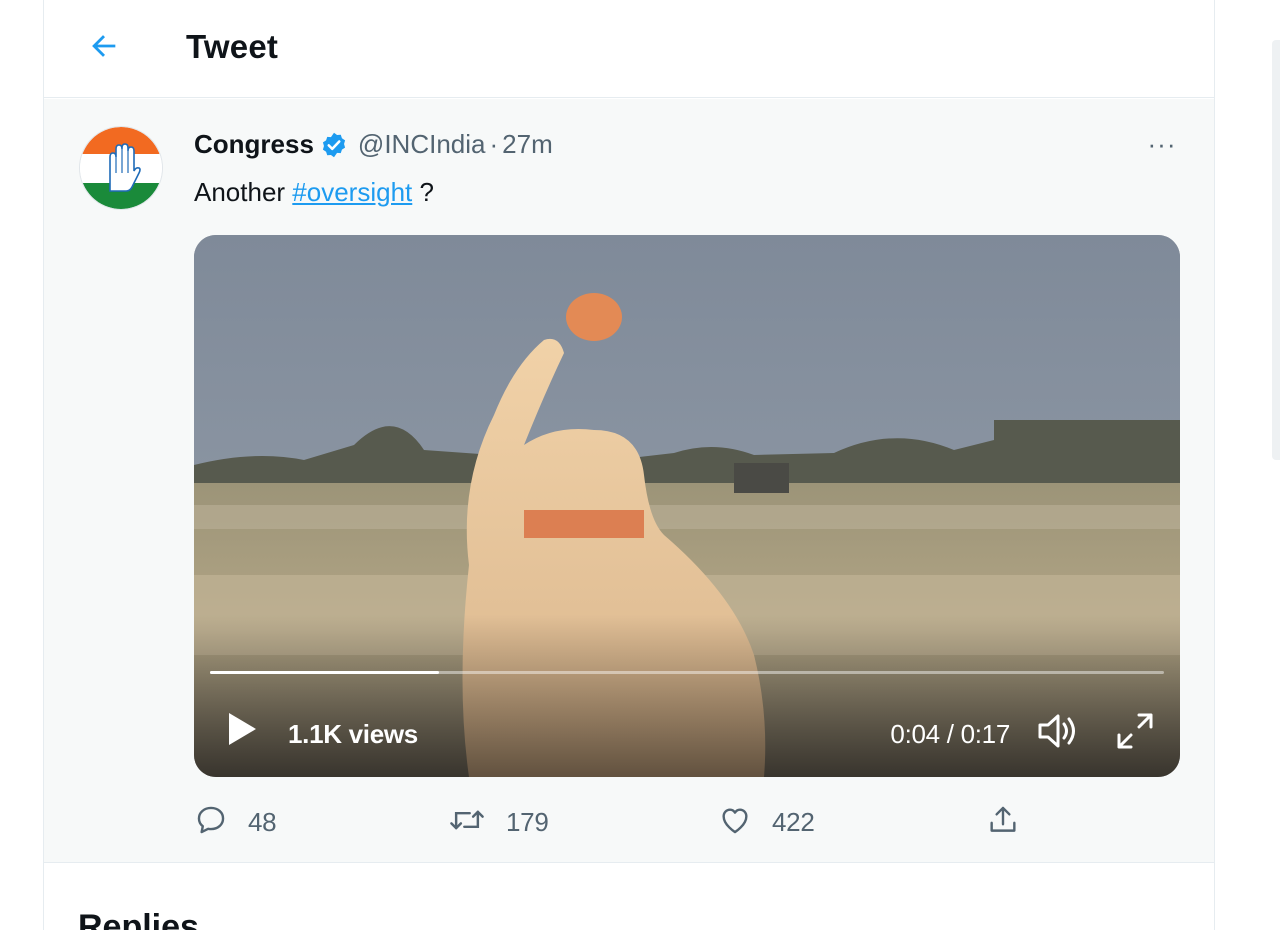 The height and width of the screenshot is (930, 1280). I want to click on tweet-header: Congress @INCIndia · 27m, so click(373, 144).